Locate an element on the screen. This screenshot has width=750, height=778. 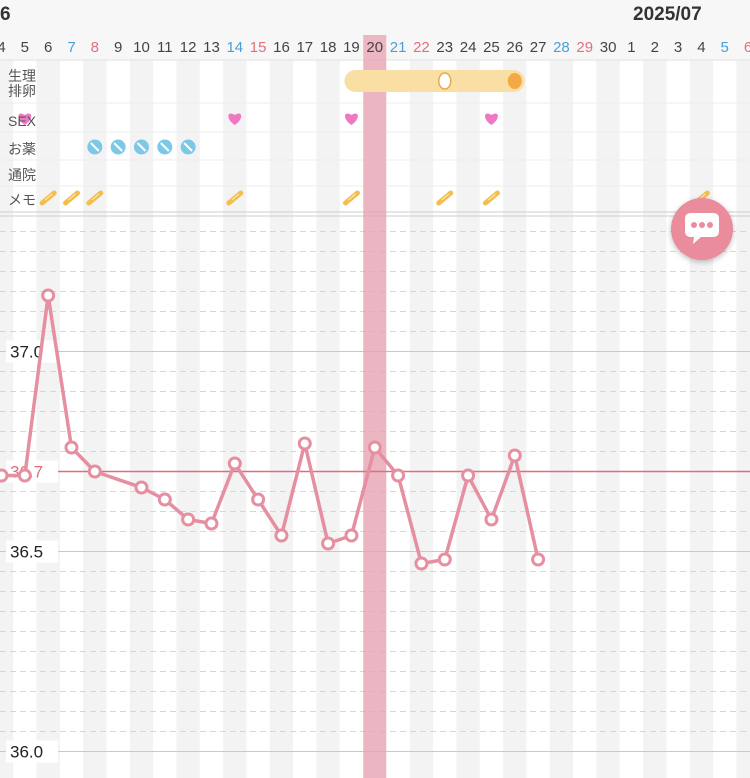
date-label: 30 is located at coordinates (608, 47).